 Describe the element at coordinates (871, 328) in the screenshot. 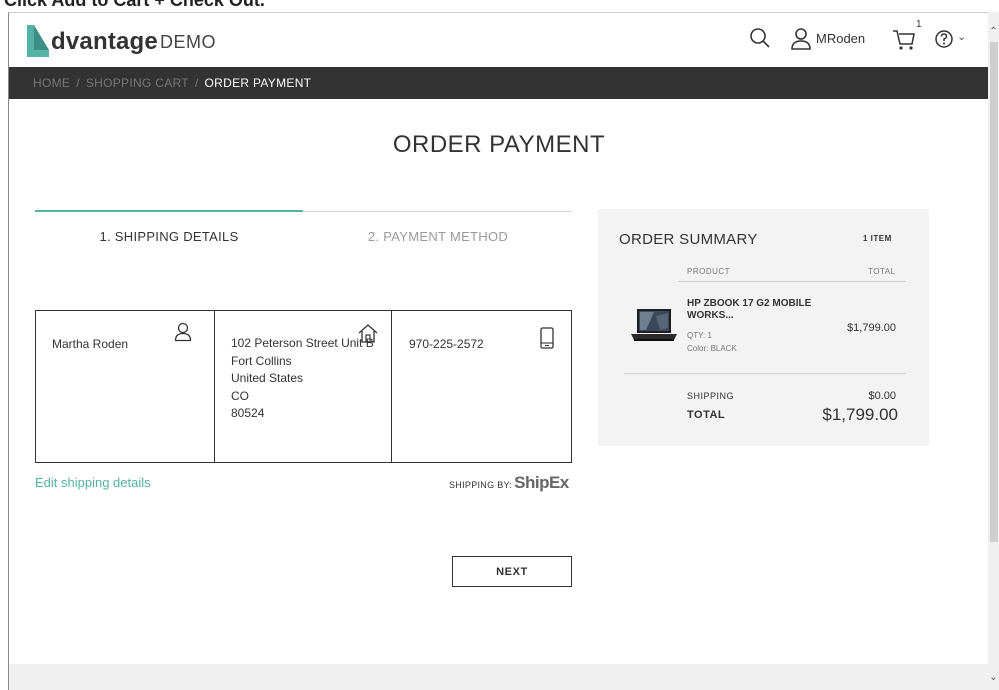

I see `product-price: $1,799.00` at that location.